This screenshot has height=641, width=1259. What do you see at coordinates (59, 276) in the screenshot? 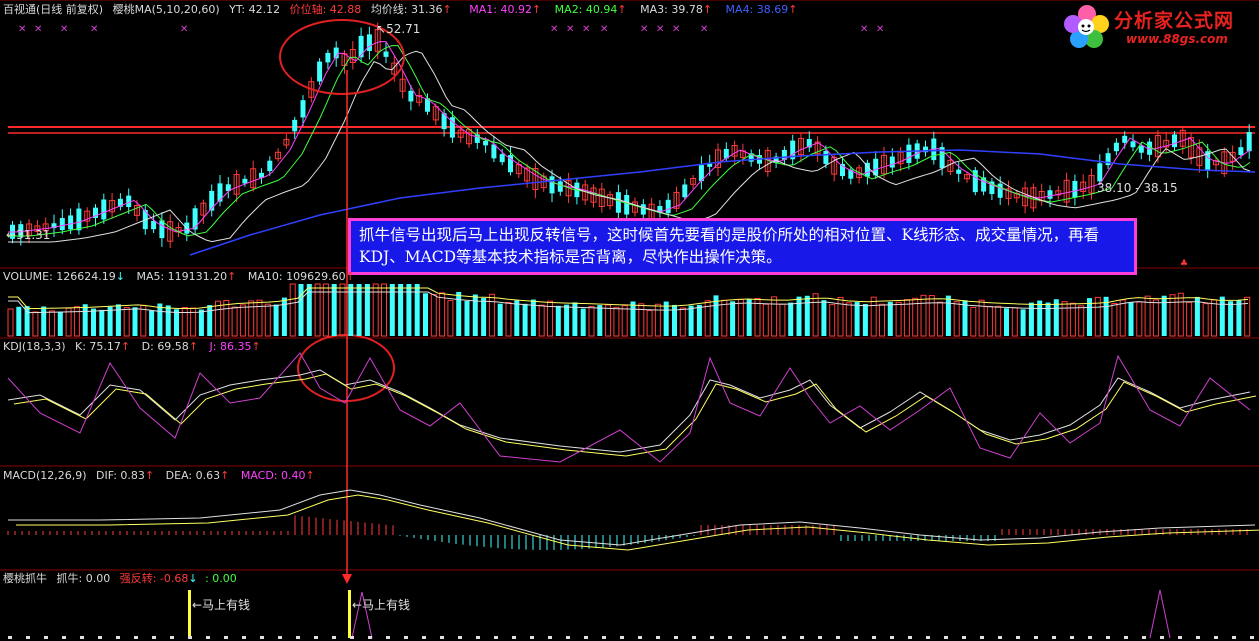
I see `volume-value: VOLUME: 126624.19` at bounding box center [59, 276].